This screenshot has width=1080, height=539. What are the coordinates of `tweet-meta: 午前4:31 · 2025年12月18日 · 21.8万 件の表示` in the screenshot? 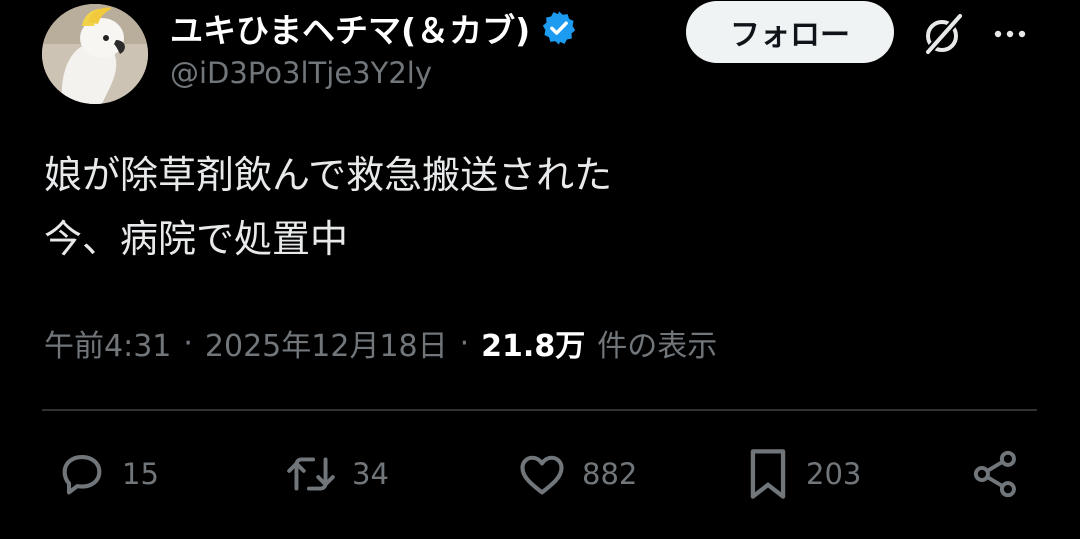 It's located at (380, 343).